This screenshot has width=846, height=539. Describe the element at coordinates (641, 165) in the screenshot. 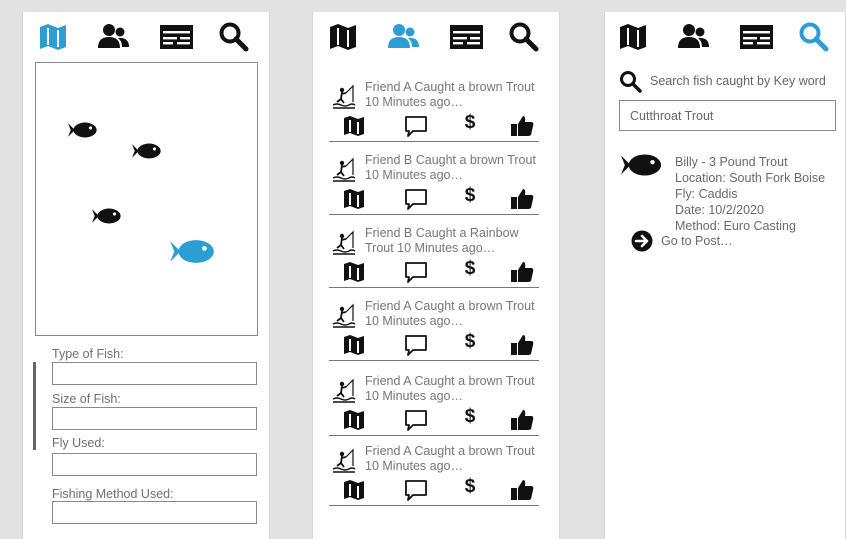

I see `fish-icon` at that location.